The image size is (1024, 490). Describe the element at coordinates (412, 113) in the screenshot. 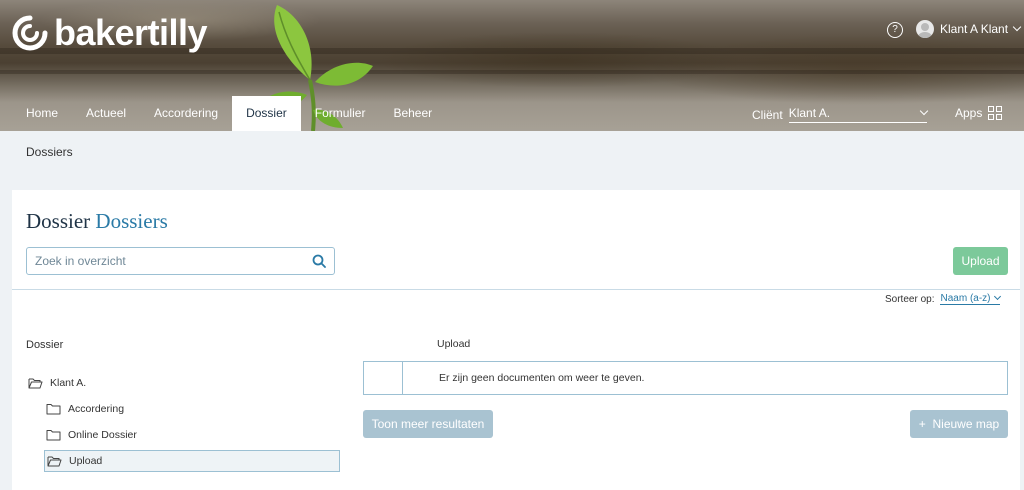

I see `nav-item-beheer: Beheer` at that location.